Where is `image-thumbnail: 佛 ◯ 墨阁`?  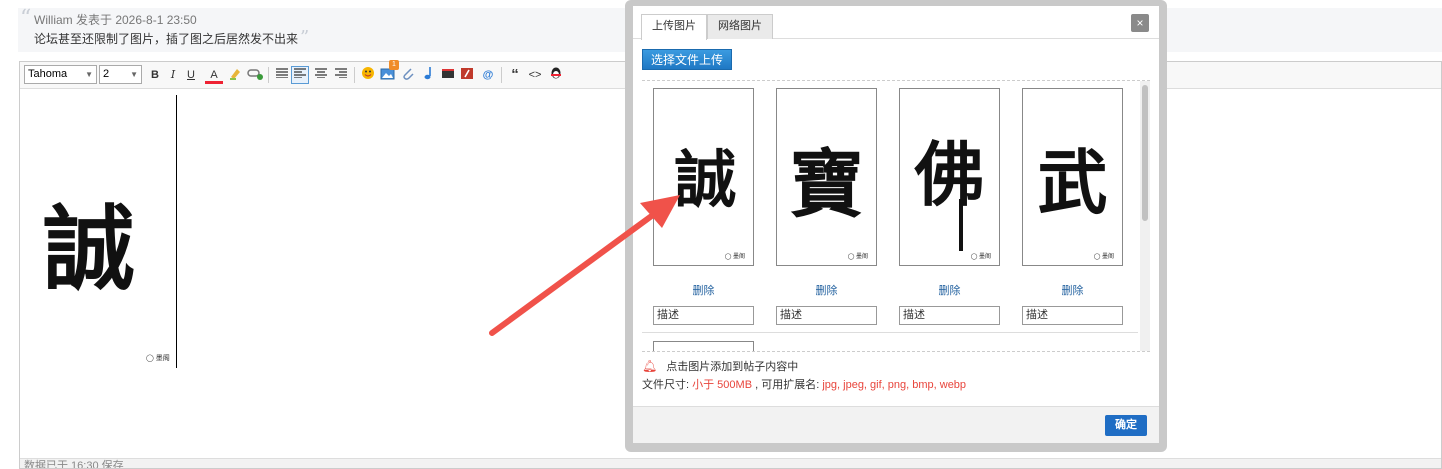 image-thumbnail: 佛 ◯ 墨阁 is located at coordinates (949, 177).